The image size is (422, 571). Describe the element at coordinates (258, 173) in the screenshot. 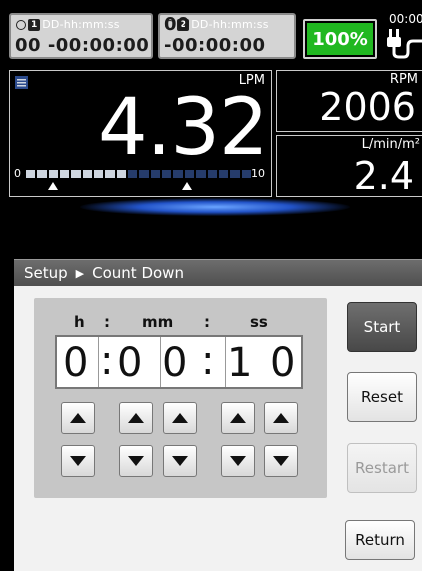

I see `flow-scale-max: 10` at that location.